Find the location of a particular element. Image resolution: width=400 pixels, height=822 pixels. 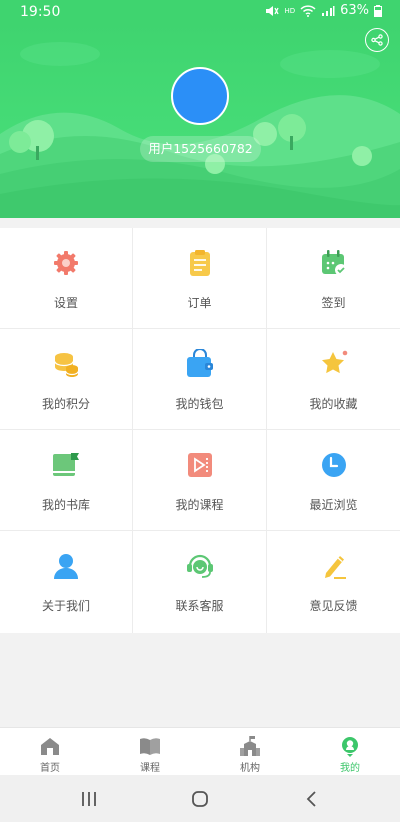

headset-icon is located at coordinates (199, 566).